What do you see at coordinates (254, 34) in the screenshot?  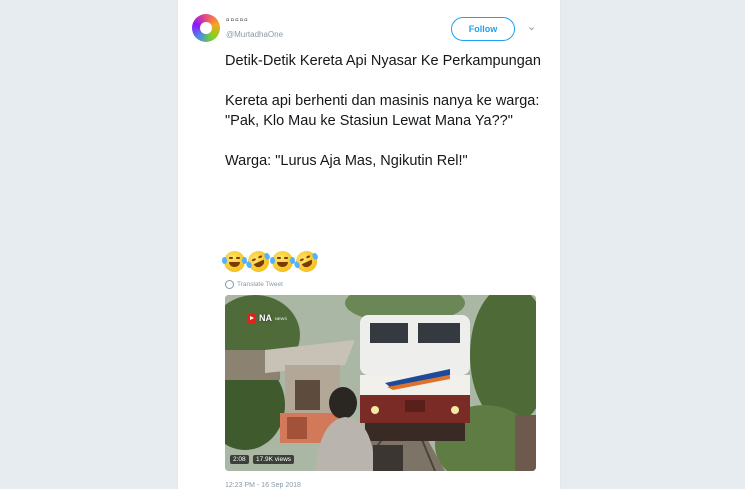 I see `user-handle: @MurtadhaOne` at bounding box center [254, 34].